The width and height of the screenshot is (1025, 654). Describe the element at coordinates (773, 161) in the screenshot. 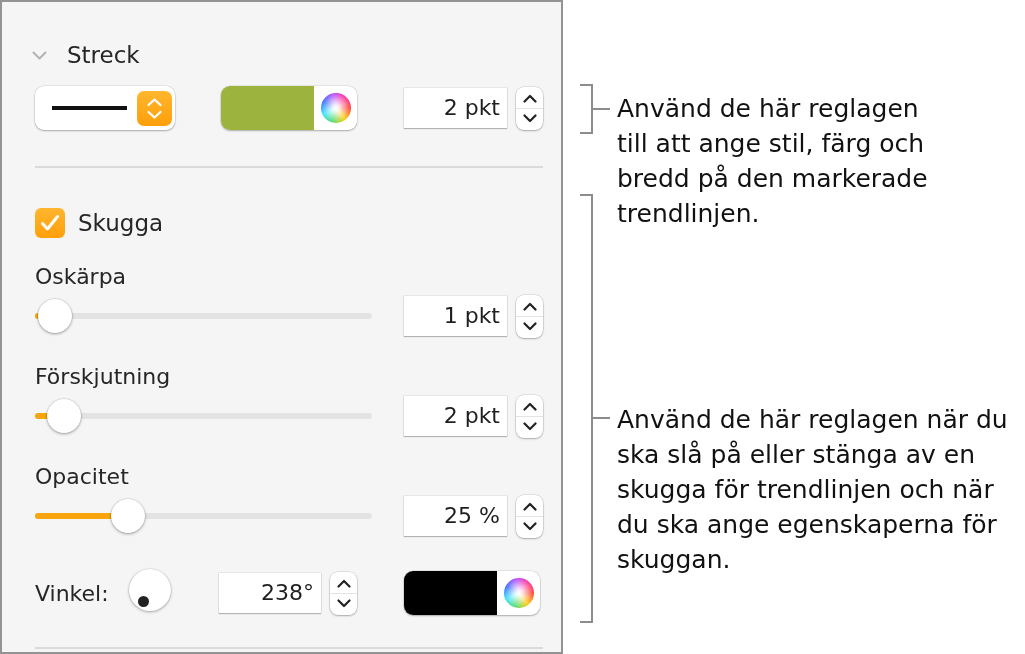

I see `callout-text: Använd de här reglagen till att ange stil, färg och bredd på den markerade trendlinjen.` at that location.